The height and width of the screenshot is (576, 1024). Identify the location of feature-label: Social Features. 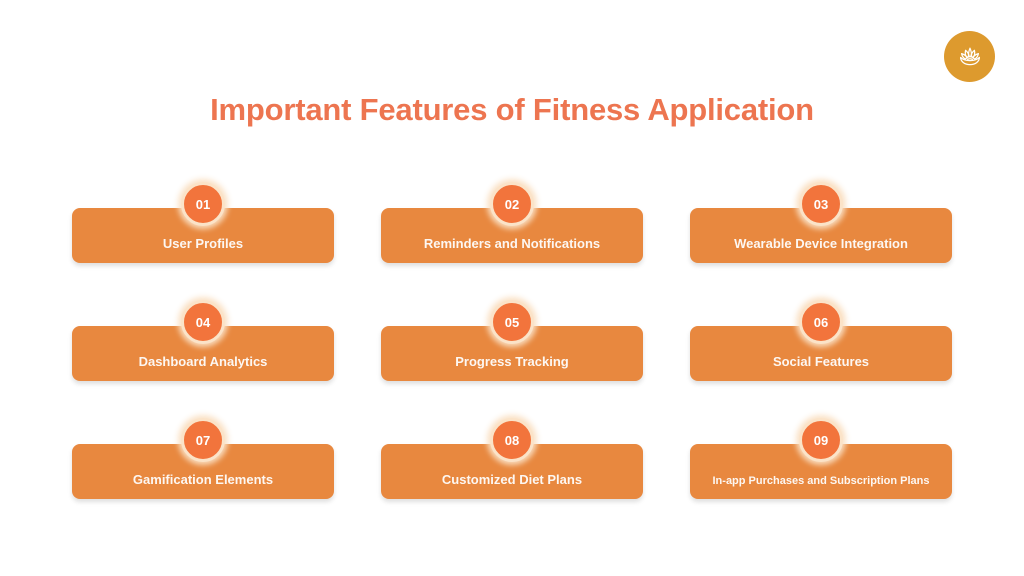
(821, 361).